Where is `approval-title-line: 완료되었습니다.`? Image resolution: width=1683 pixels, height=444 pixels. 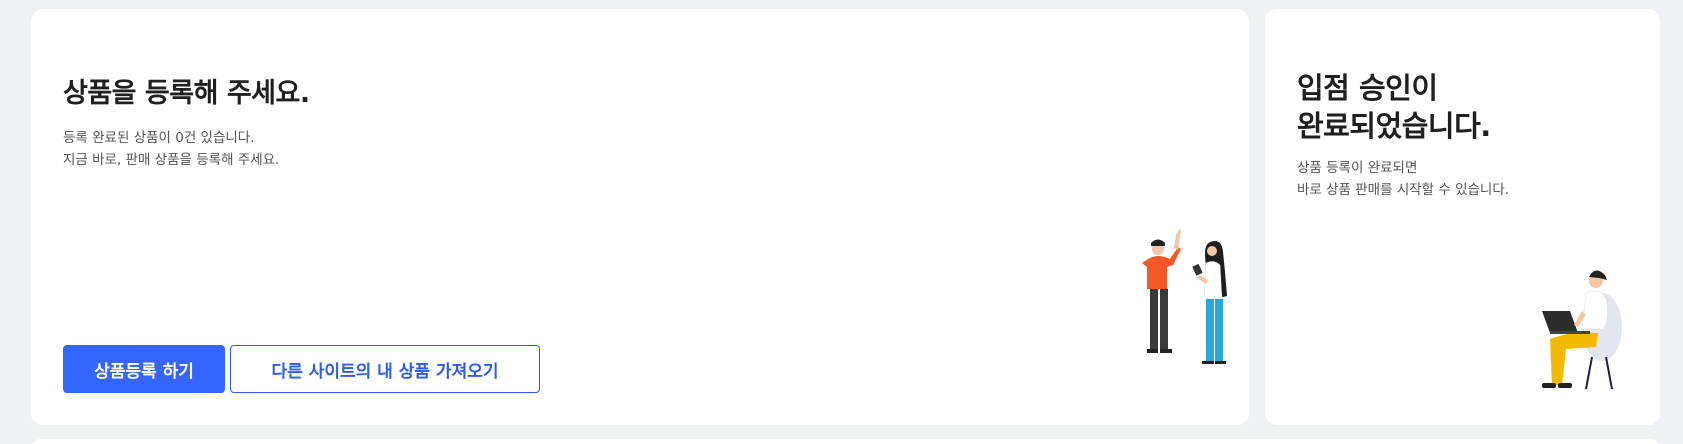 approval-title-line: 완료되었습니다. is located at coordinates (1394, 126).